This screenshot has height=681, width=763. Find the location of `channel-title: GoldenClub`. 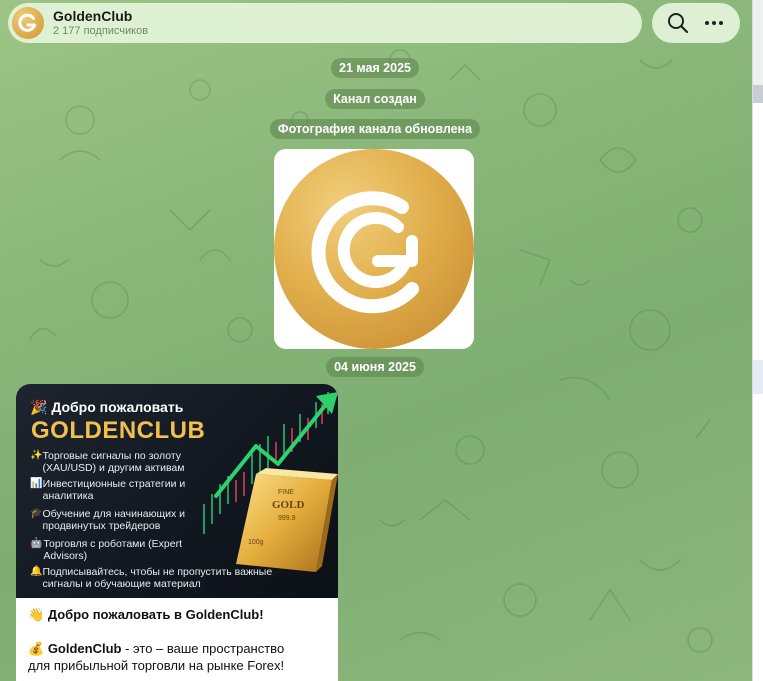

channel-title: GoldenClub is located at coordinates (93, 16).